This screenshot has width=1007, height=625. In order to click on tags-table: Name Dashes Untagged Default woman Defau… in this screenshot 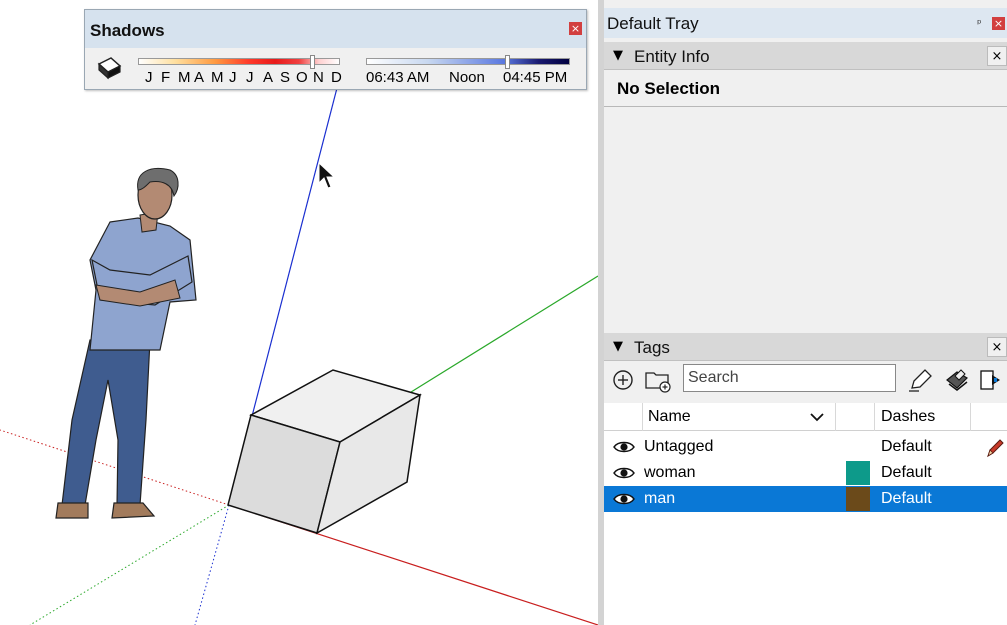, I will do `click(805, 514)`.